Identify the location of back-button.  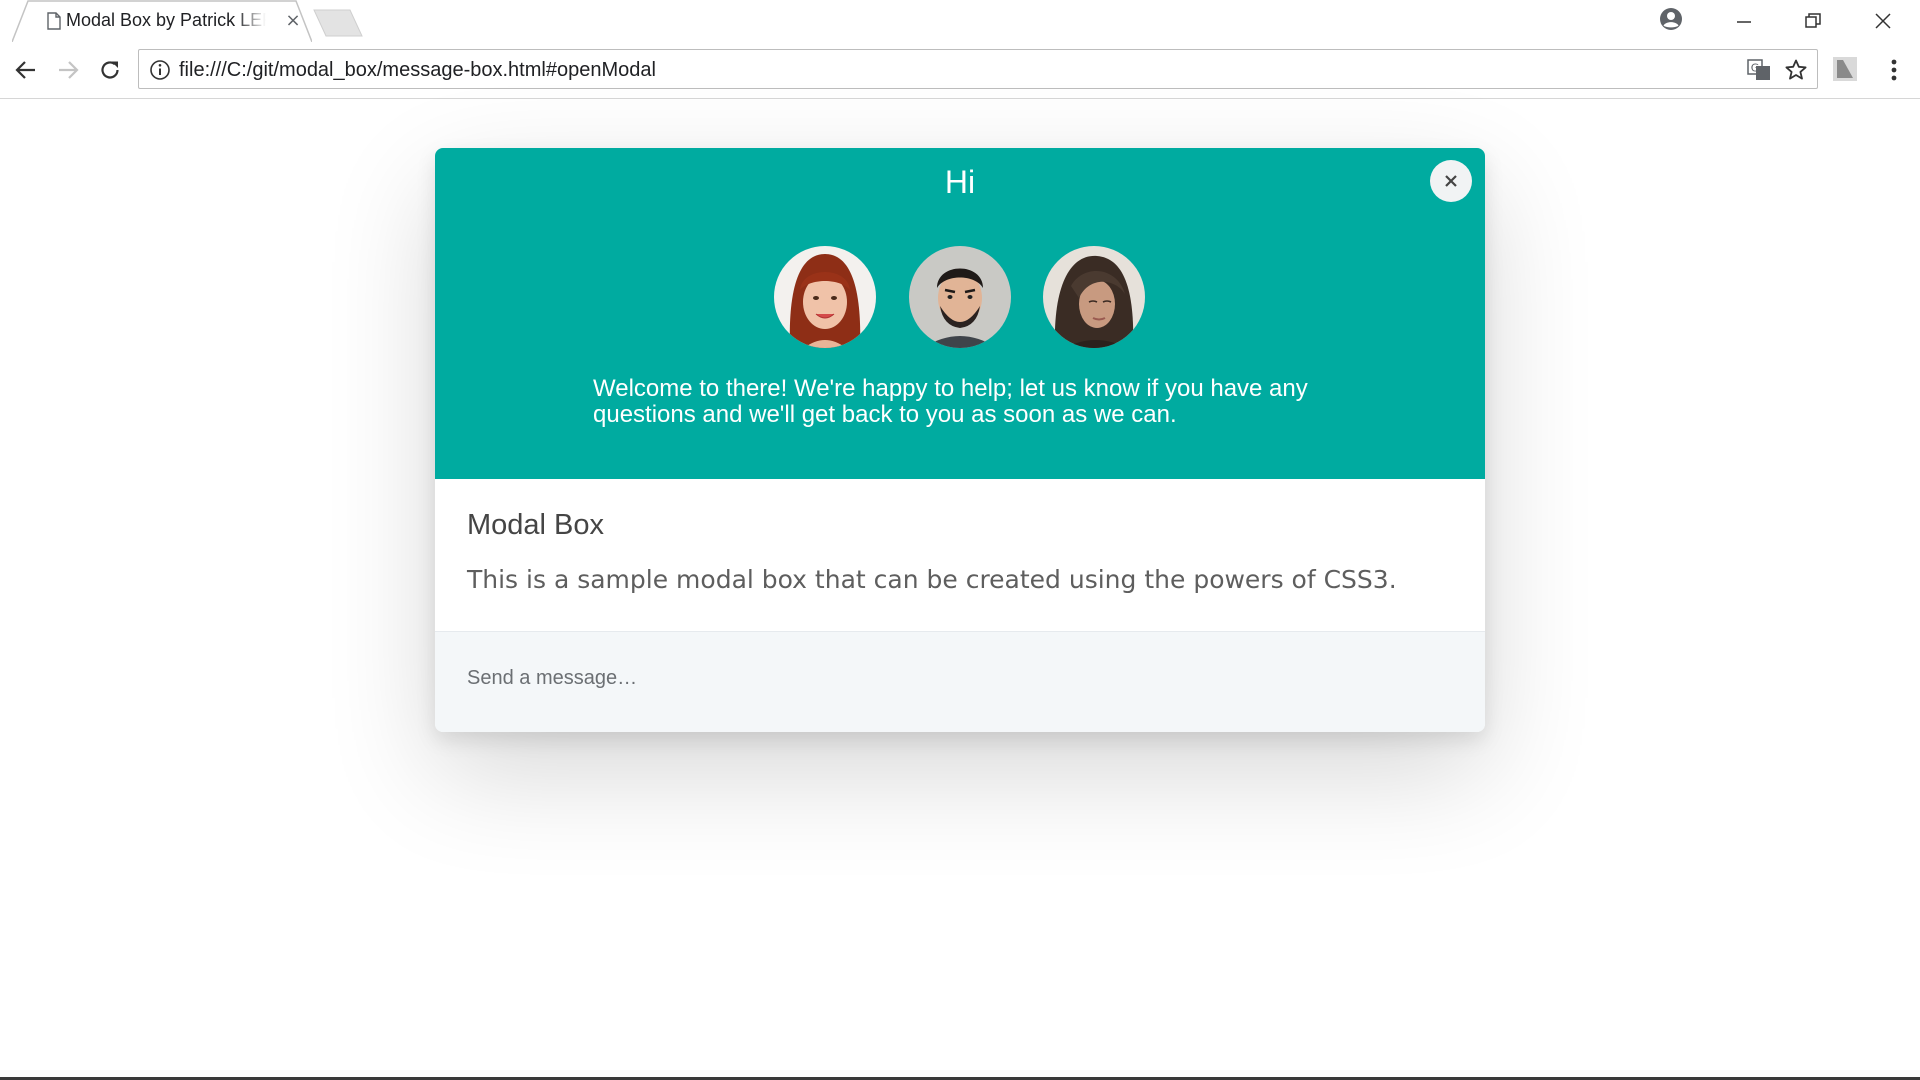
(26, 70).